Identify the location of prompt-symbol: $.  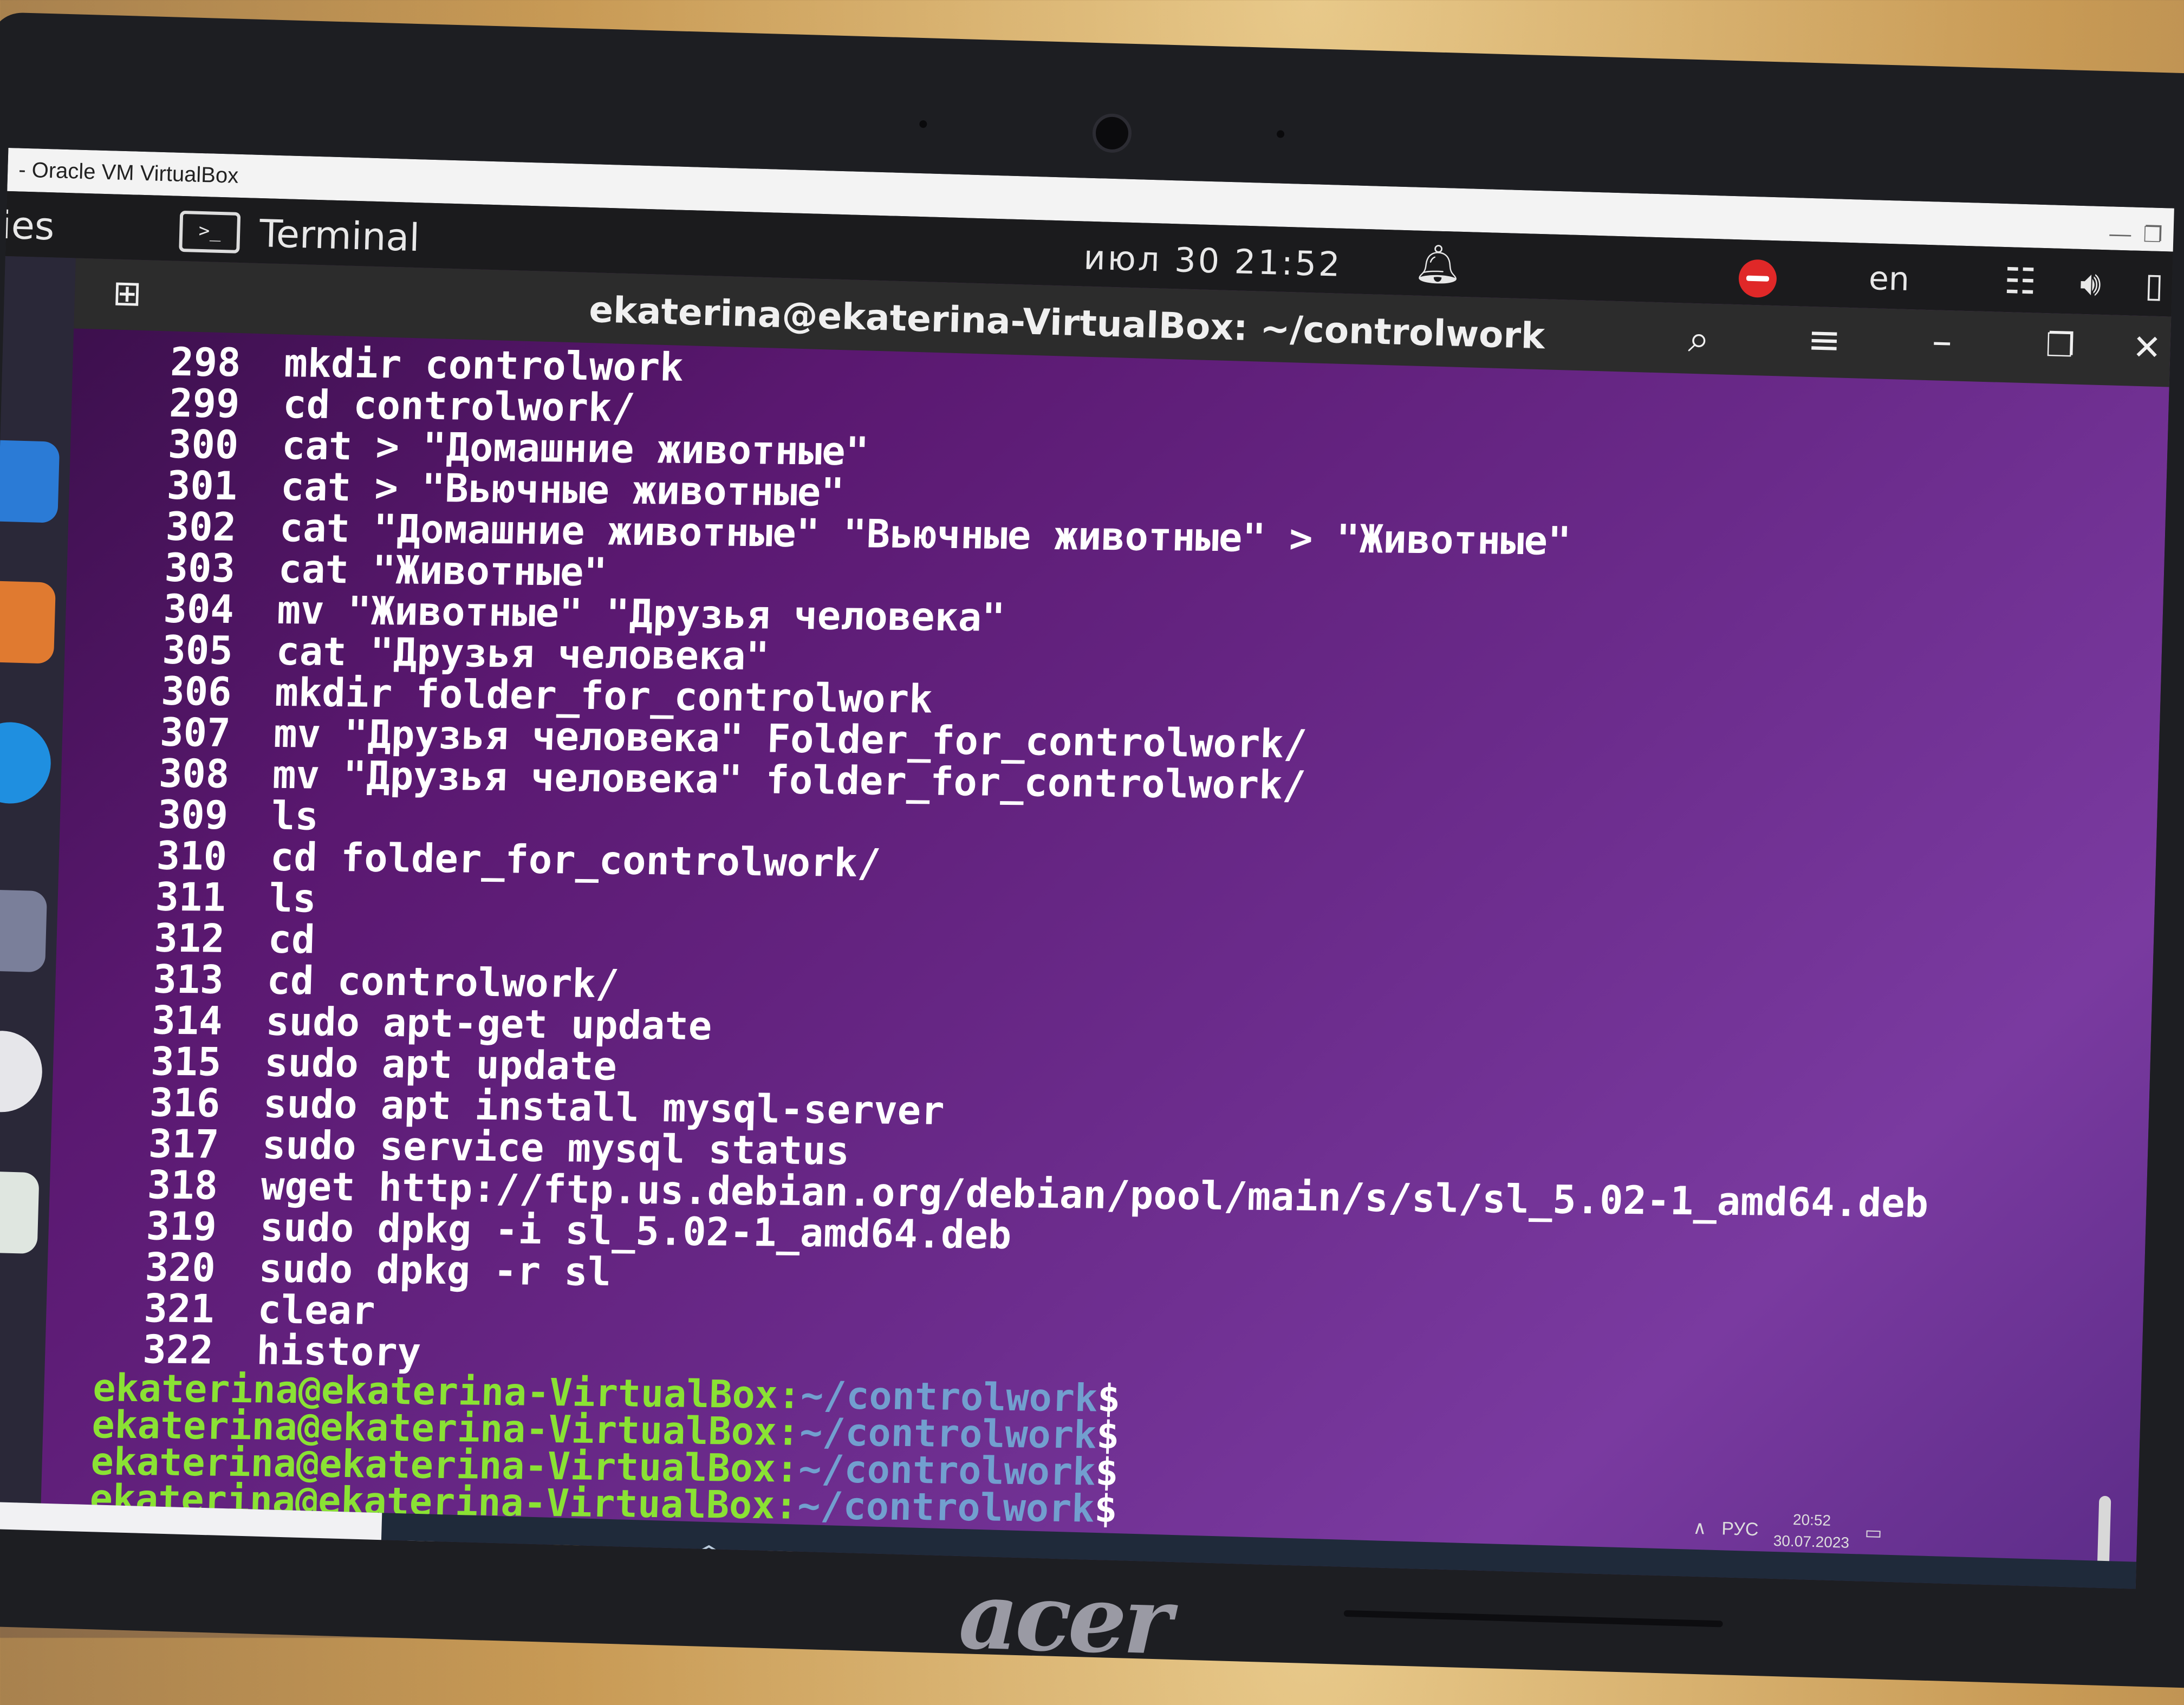
(1106, 1509).